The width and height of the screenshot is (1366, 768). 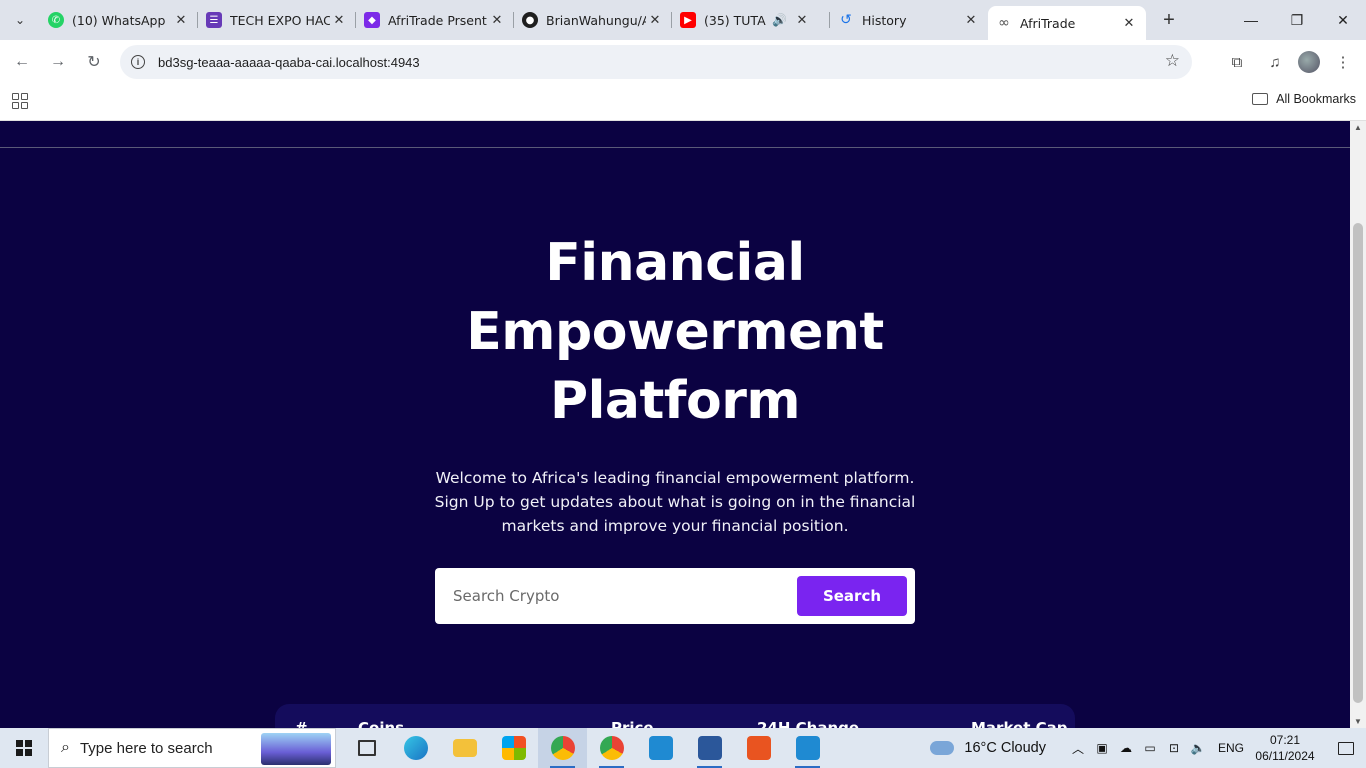 I want to click on tab-title: AfriTrade, so click(x=1048, y=23).